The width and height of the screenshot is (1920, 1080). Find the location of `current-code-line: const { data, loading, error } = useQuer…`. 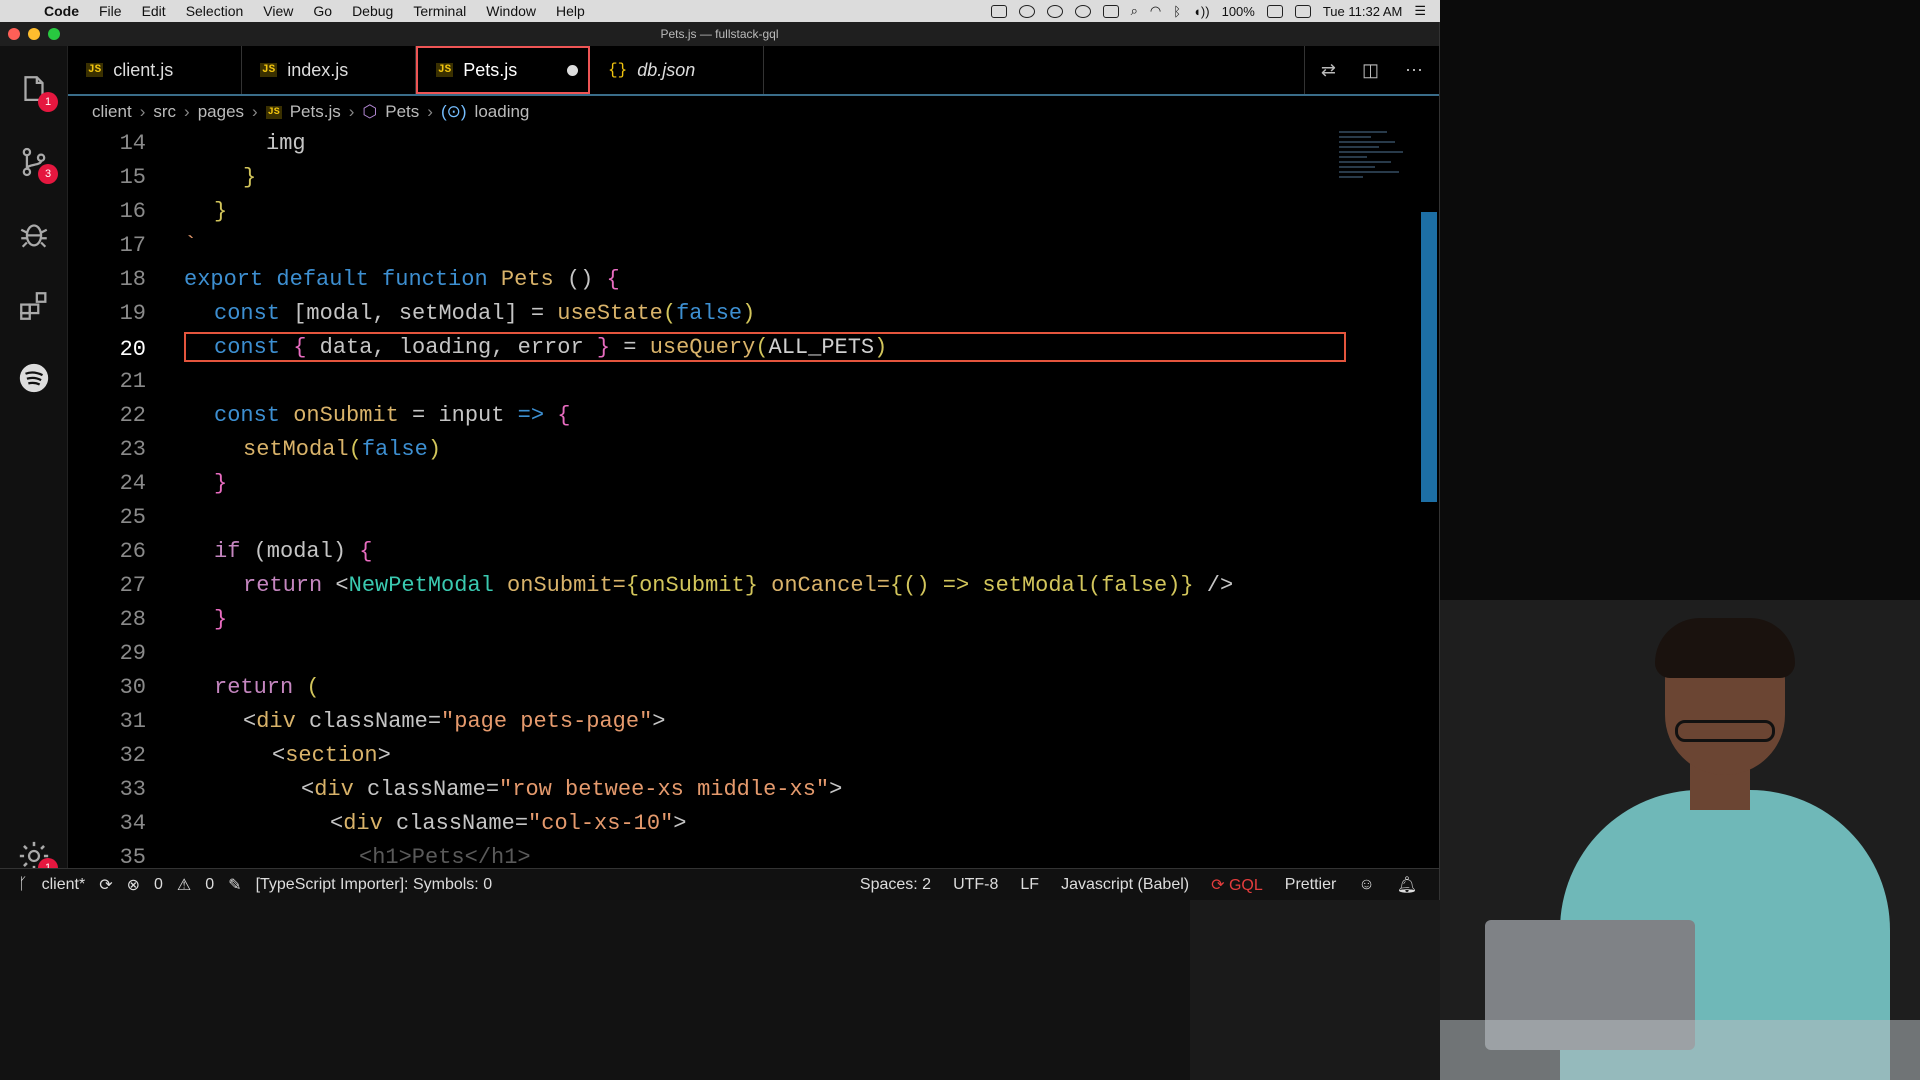

current-code-line: const { data, loading, error } = useQuer… is located at coordinates (765, 347).